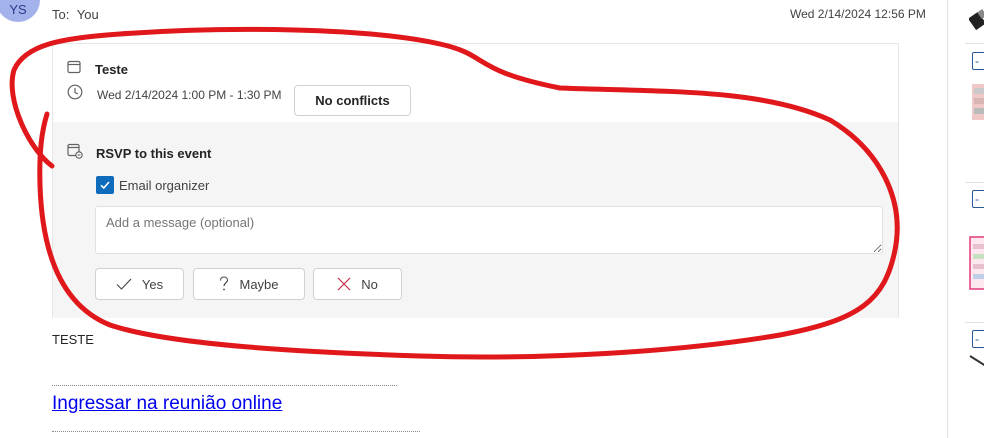 The width and height of the screenshot is (984, 438). I want to click on join-meeting-link: Ingressar na reunião online, so click(167, 404).